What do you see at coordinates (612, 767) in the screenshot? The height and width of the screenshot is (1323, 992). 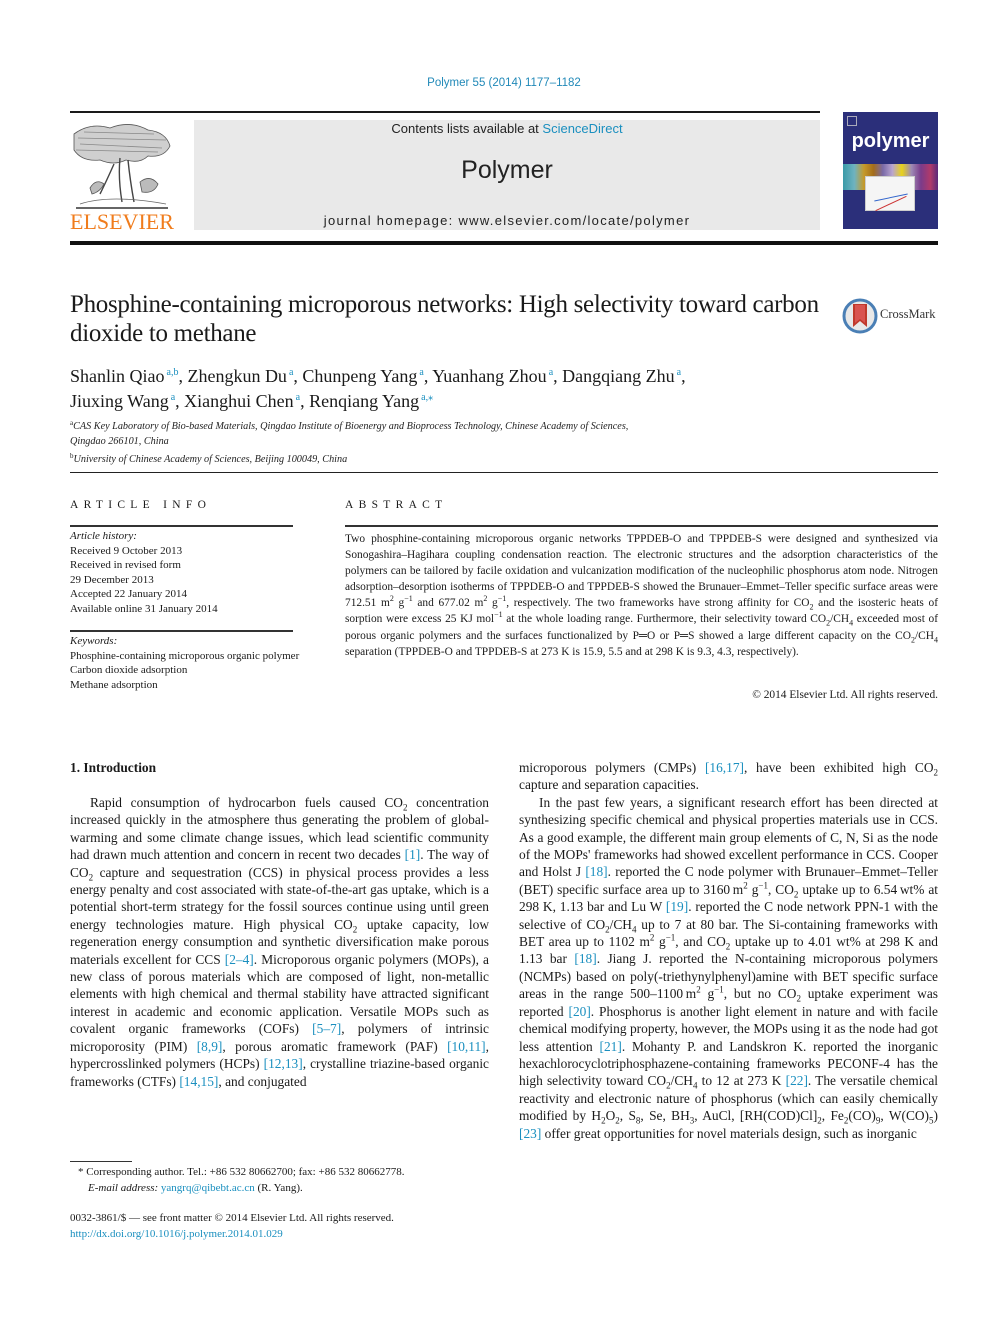 I see `text-run: microporous polymers (CMPs)` at bounding box center [612, 767].